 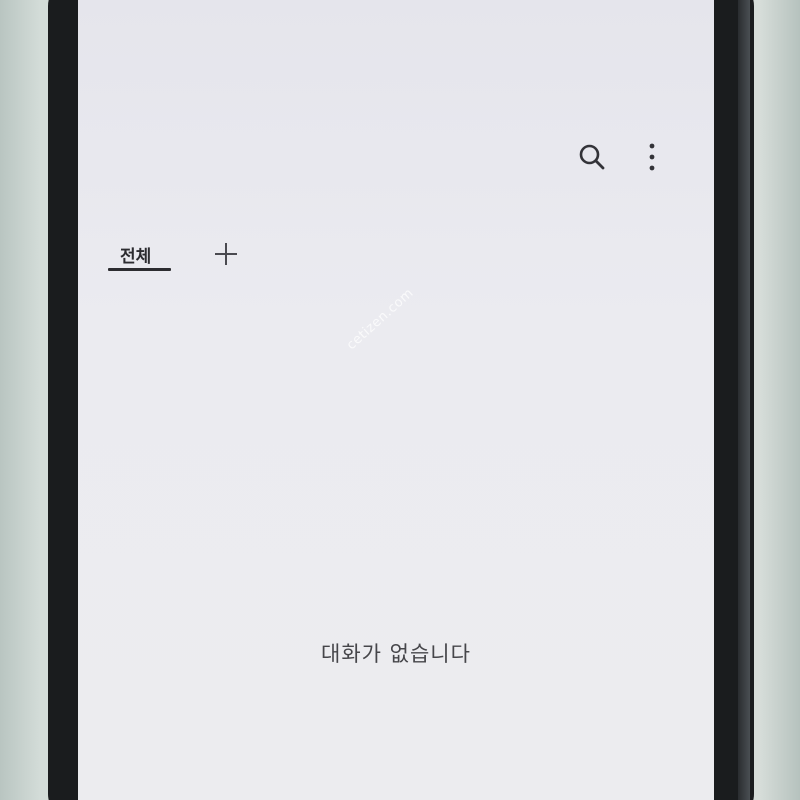 I want to click on search-icon, so click(x=592, y=157).